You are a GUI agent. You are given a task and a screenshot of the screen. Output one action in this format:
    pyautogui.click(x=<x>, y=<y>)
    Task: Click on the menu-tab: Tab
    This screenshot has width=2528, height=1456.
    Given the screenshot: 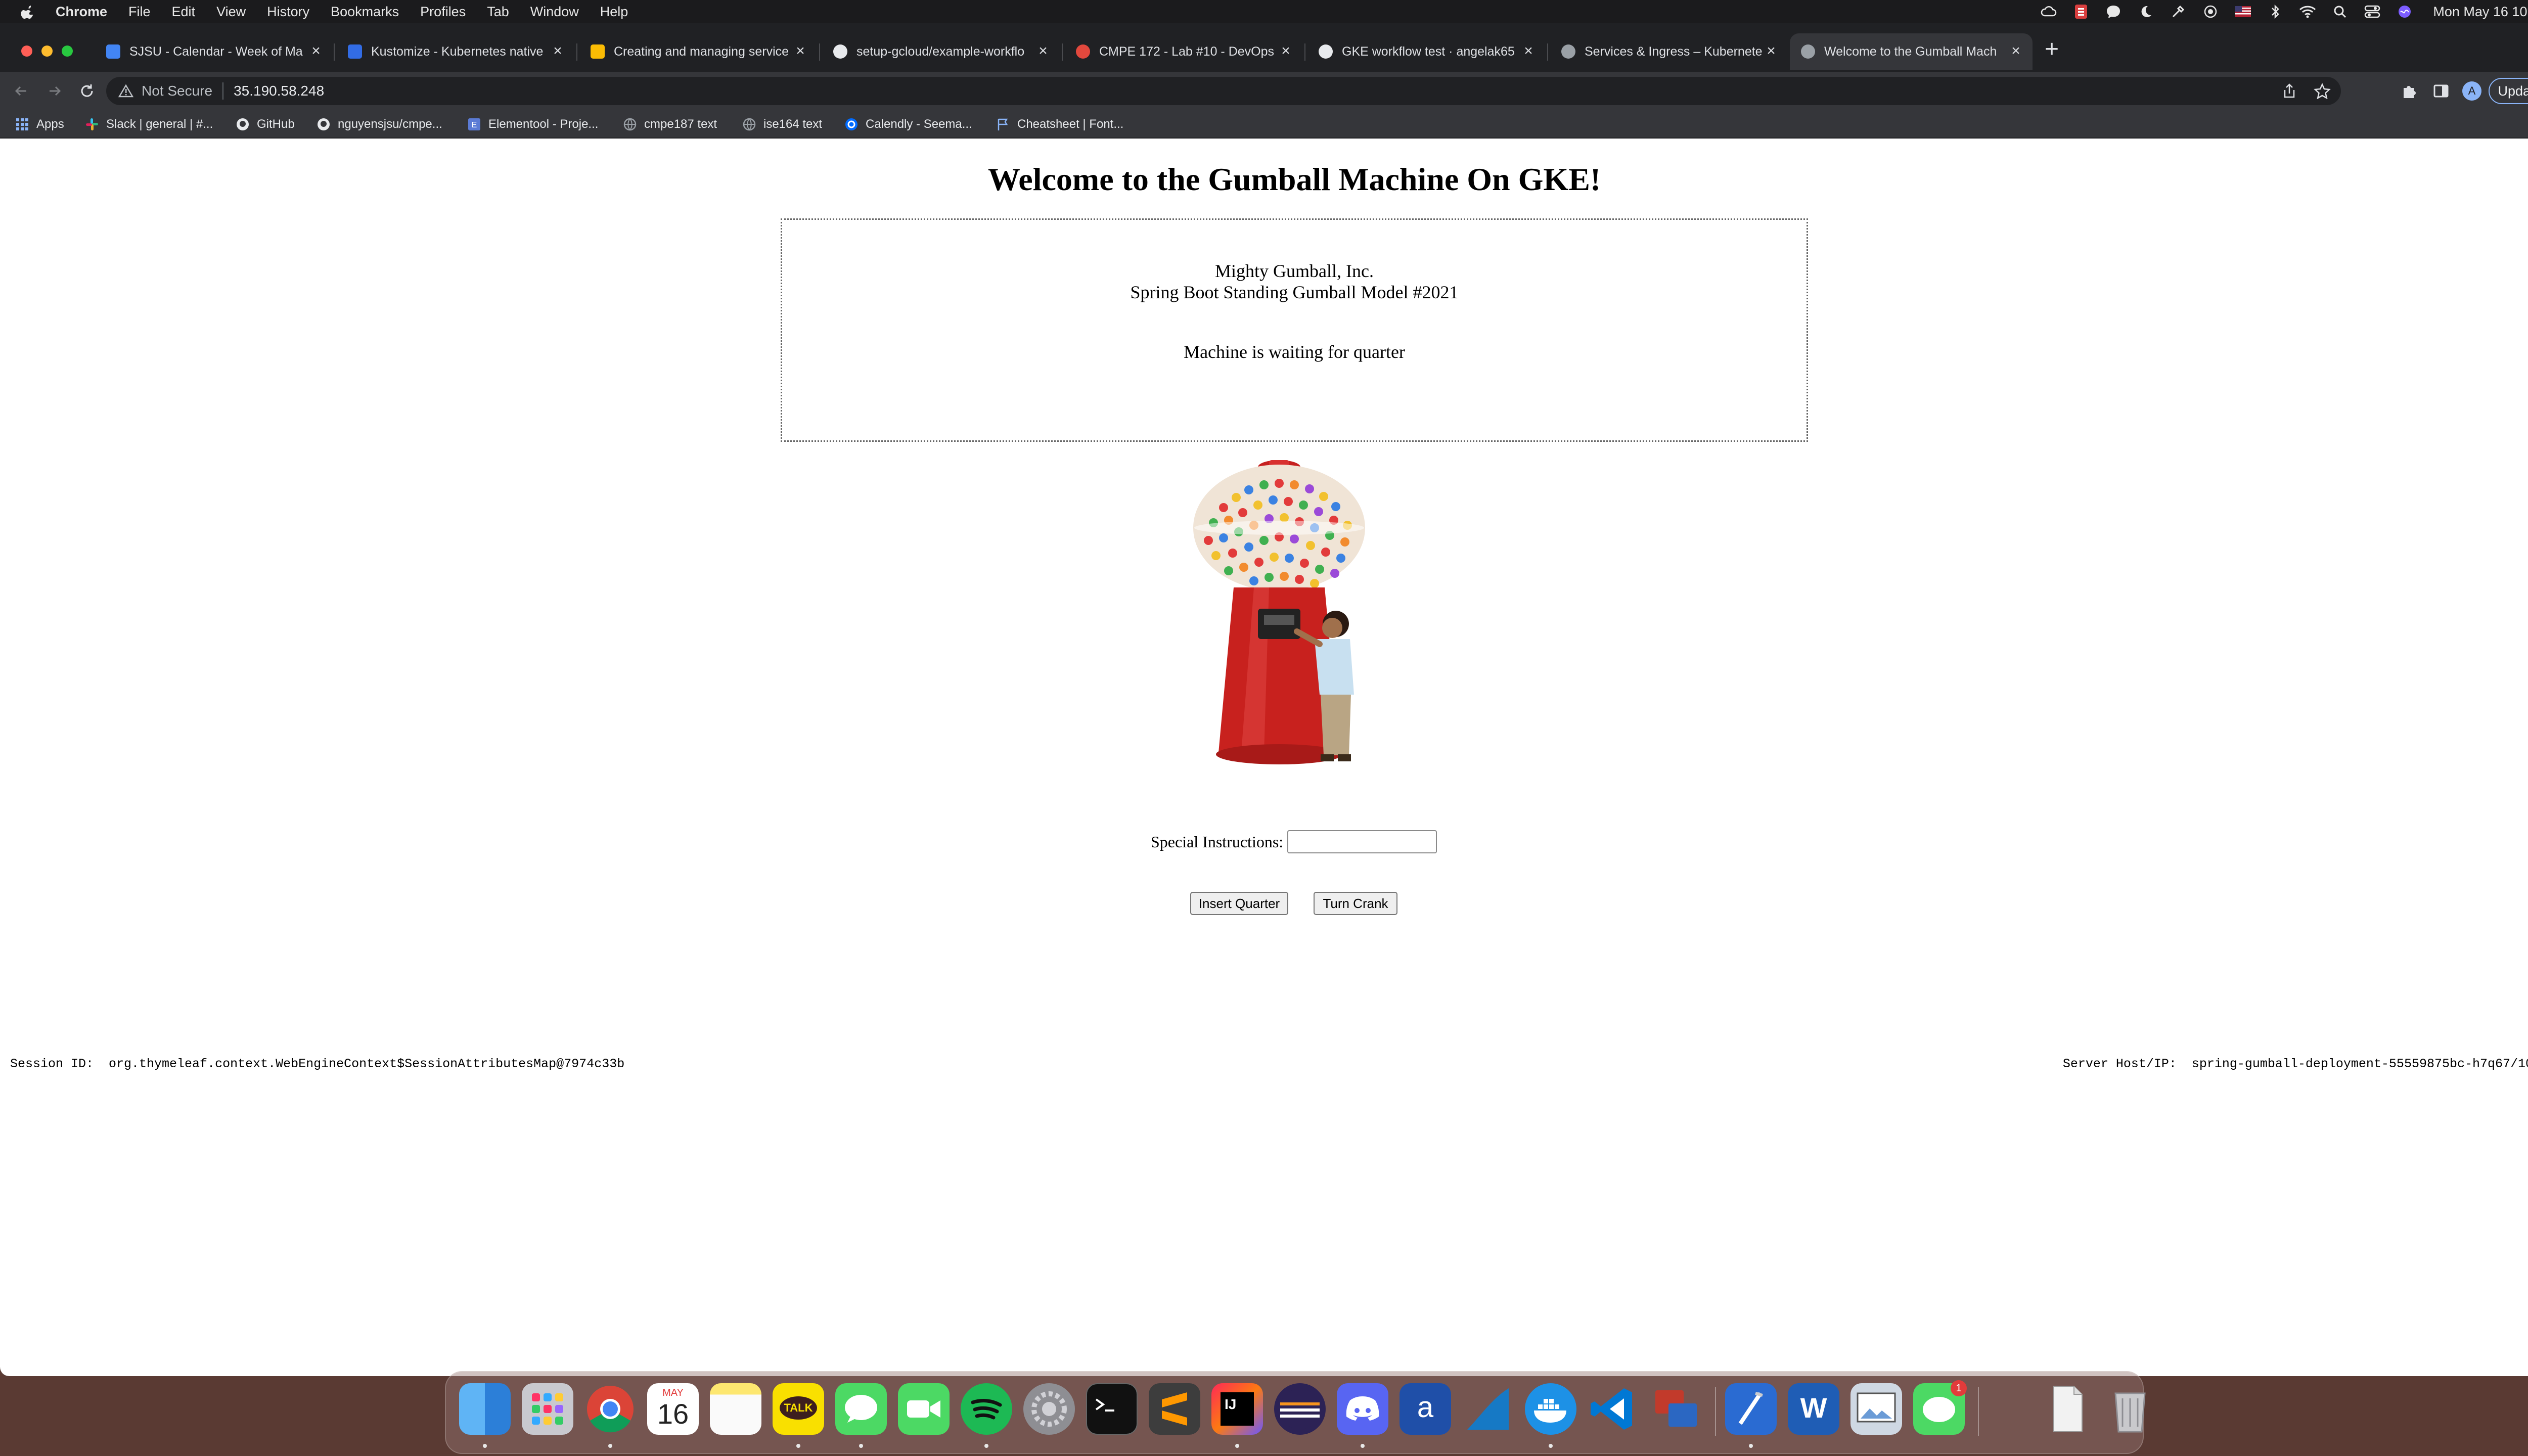 What is the action you would take?
    pyautogui.click(x=498, y=12)
    